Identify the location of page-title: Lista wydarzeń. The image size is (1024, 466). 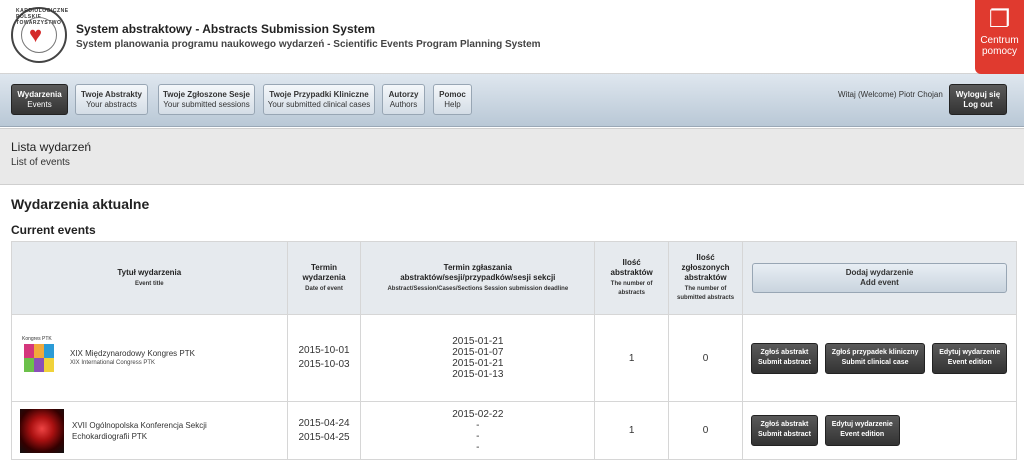
(51, 147).